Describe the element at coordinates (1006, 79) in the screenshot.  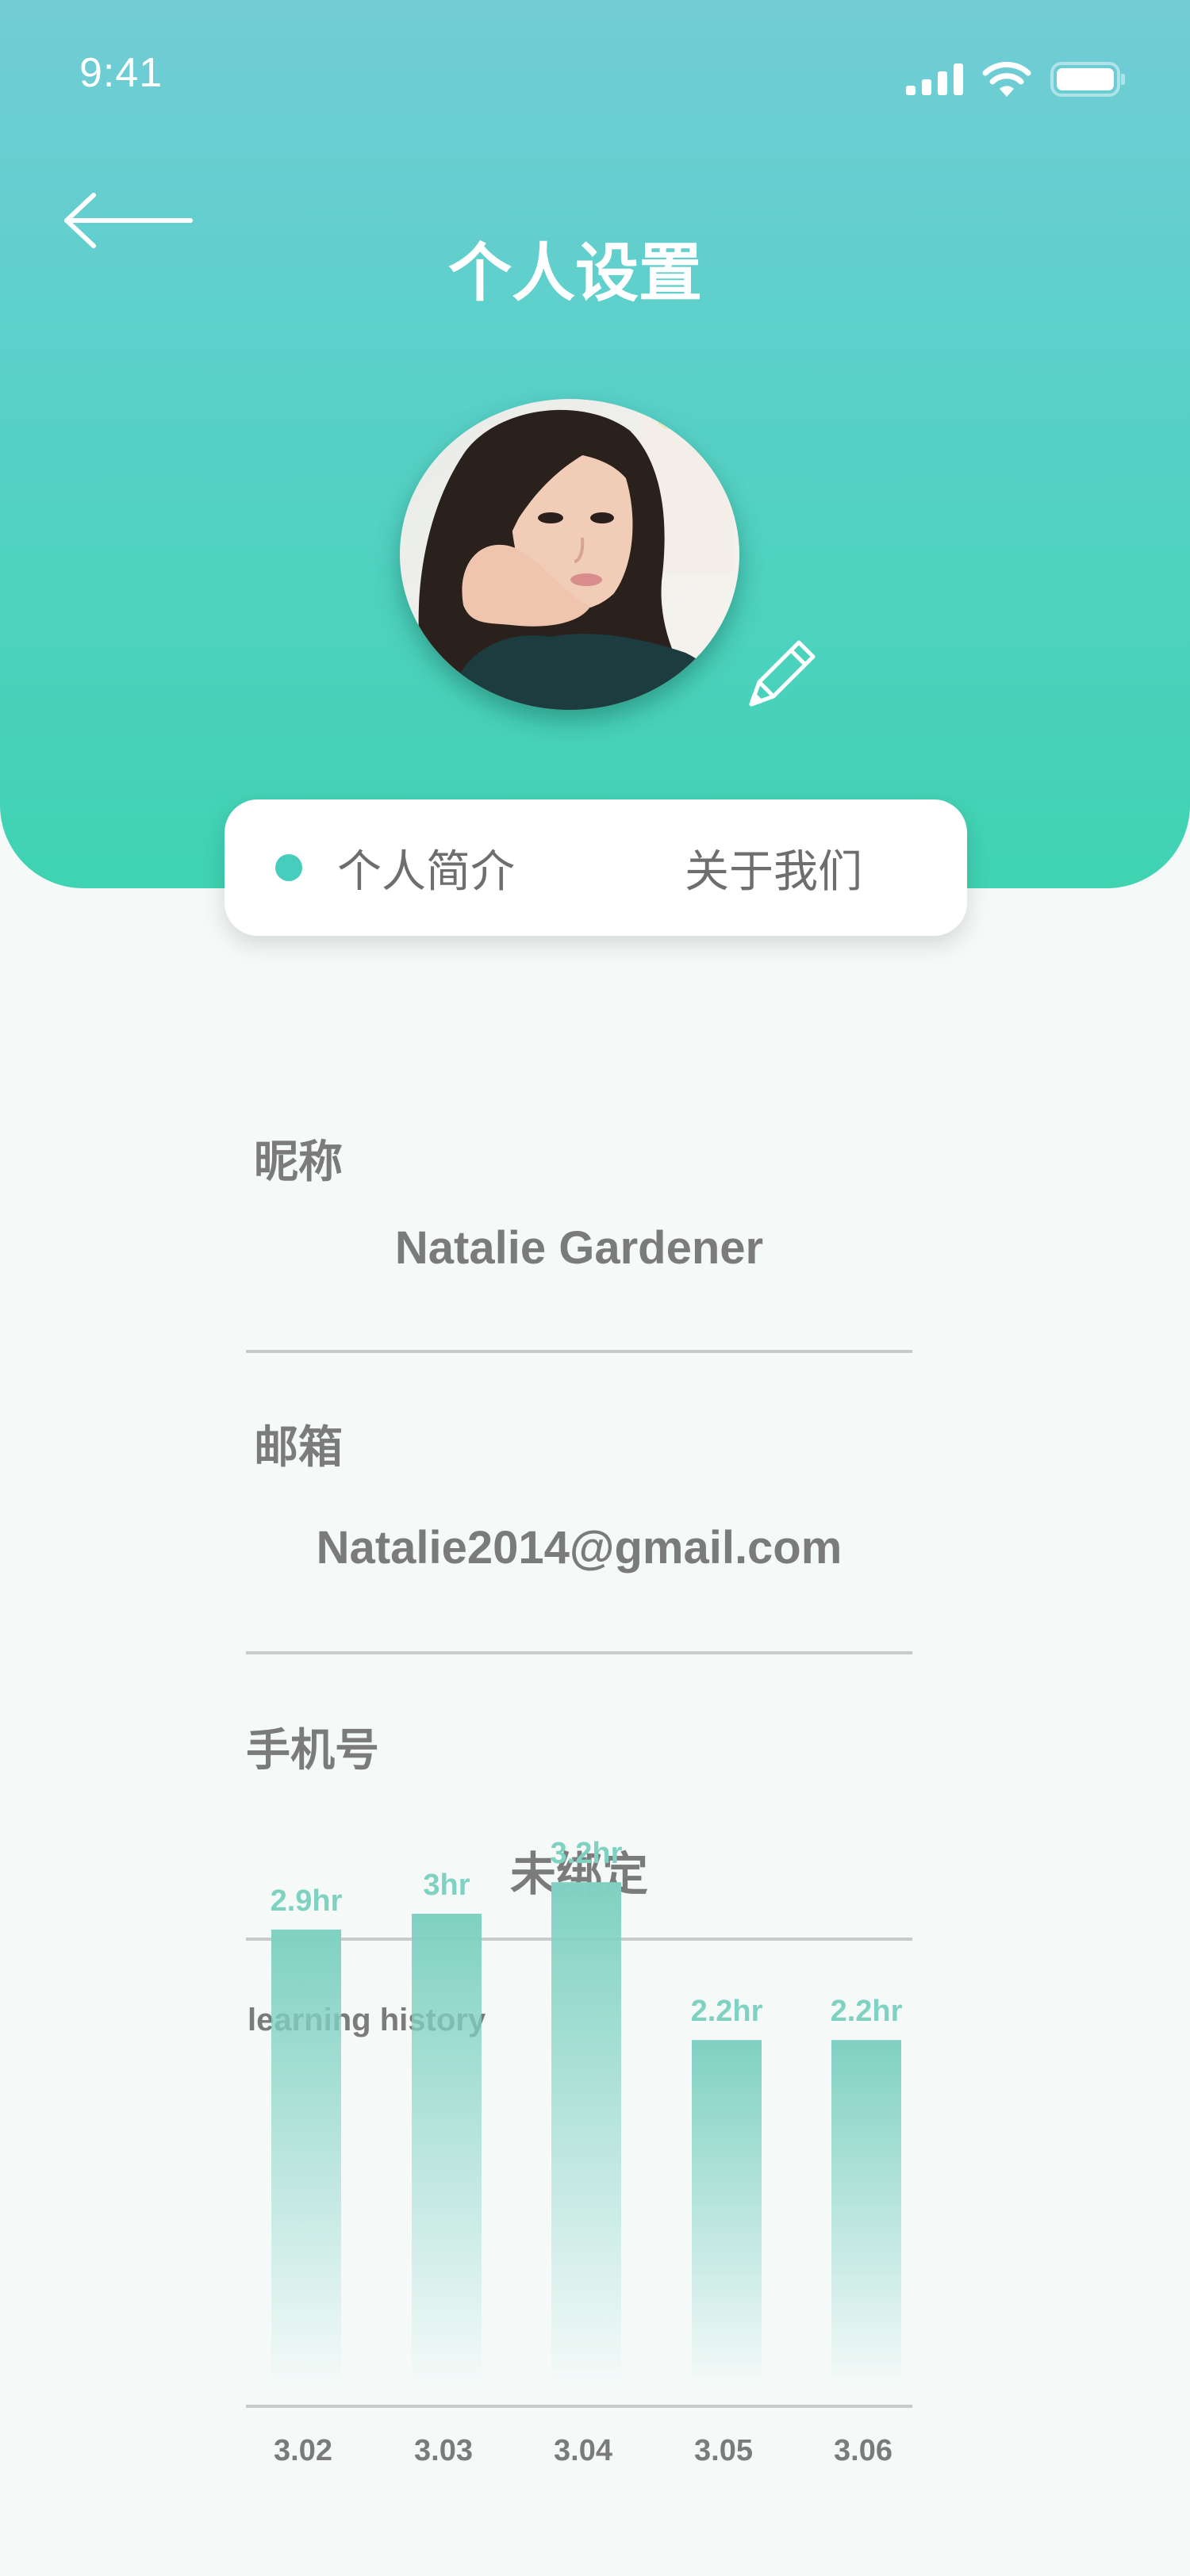
I see `wifi-icon` at that location.